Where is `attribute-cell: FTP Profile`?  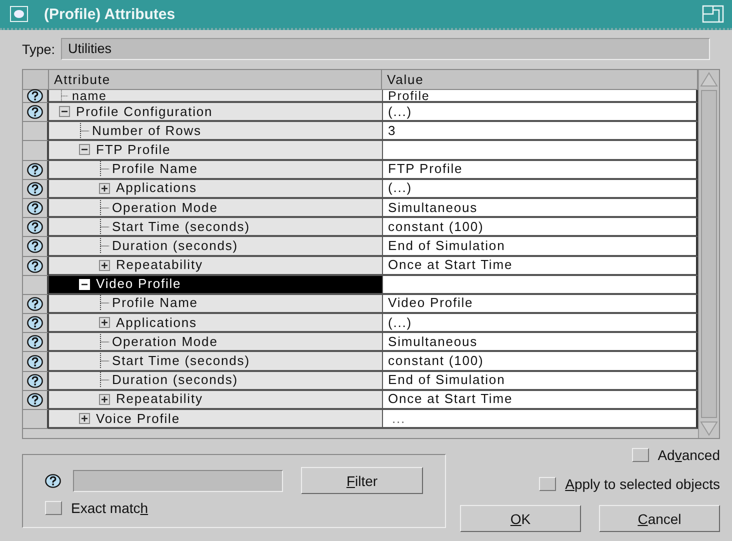
attribute-cell: FTP Profile is located at coordinates (215, 151).